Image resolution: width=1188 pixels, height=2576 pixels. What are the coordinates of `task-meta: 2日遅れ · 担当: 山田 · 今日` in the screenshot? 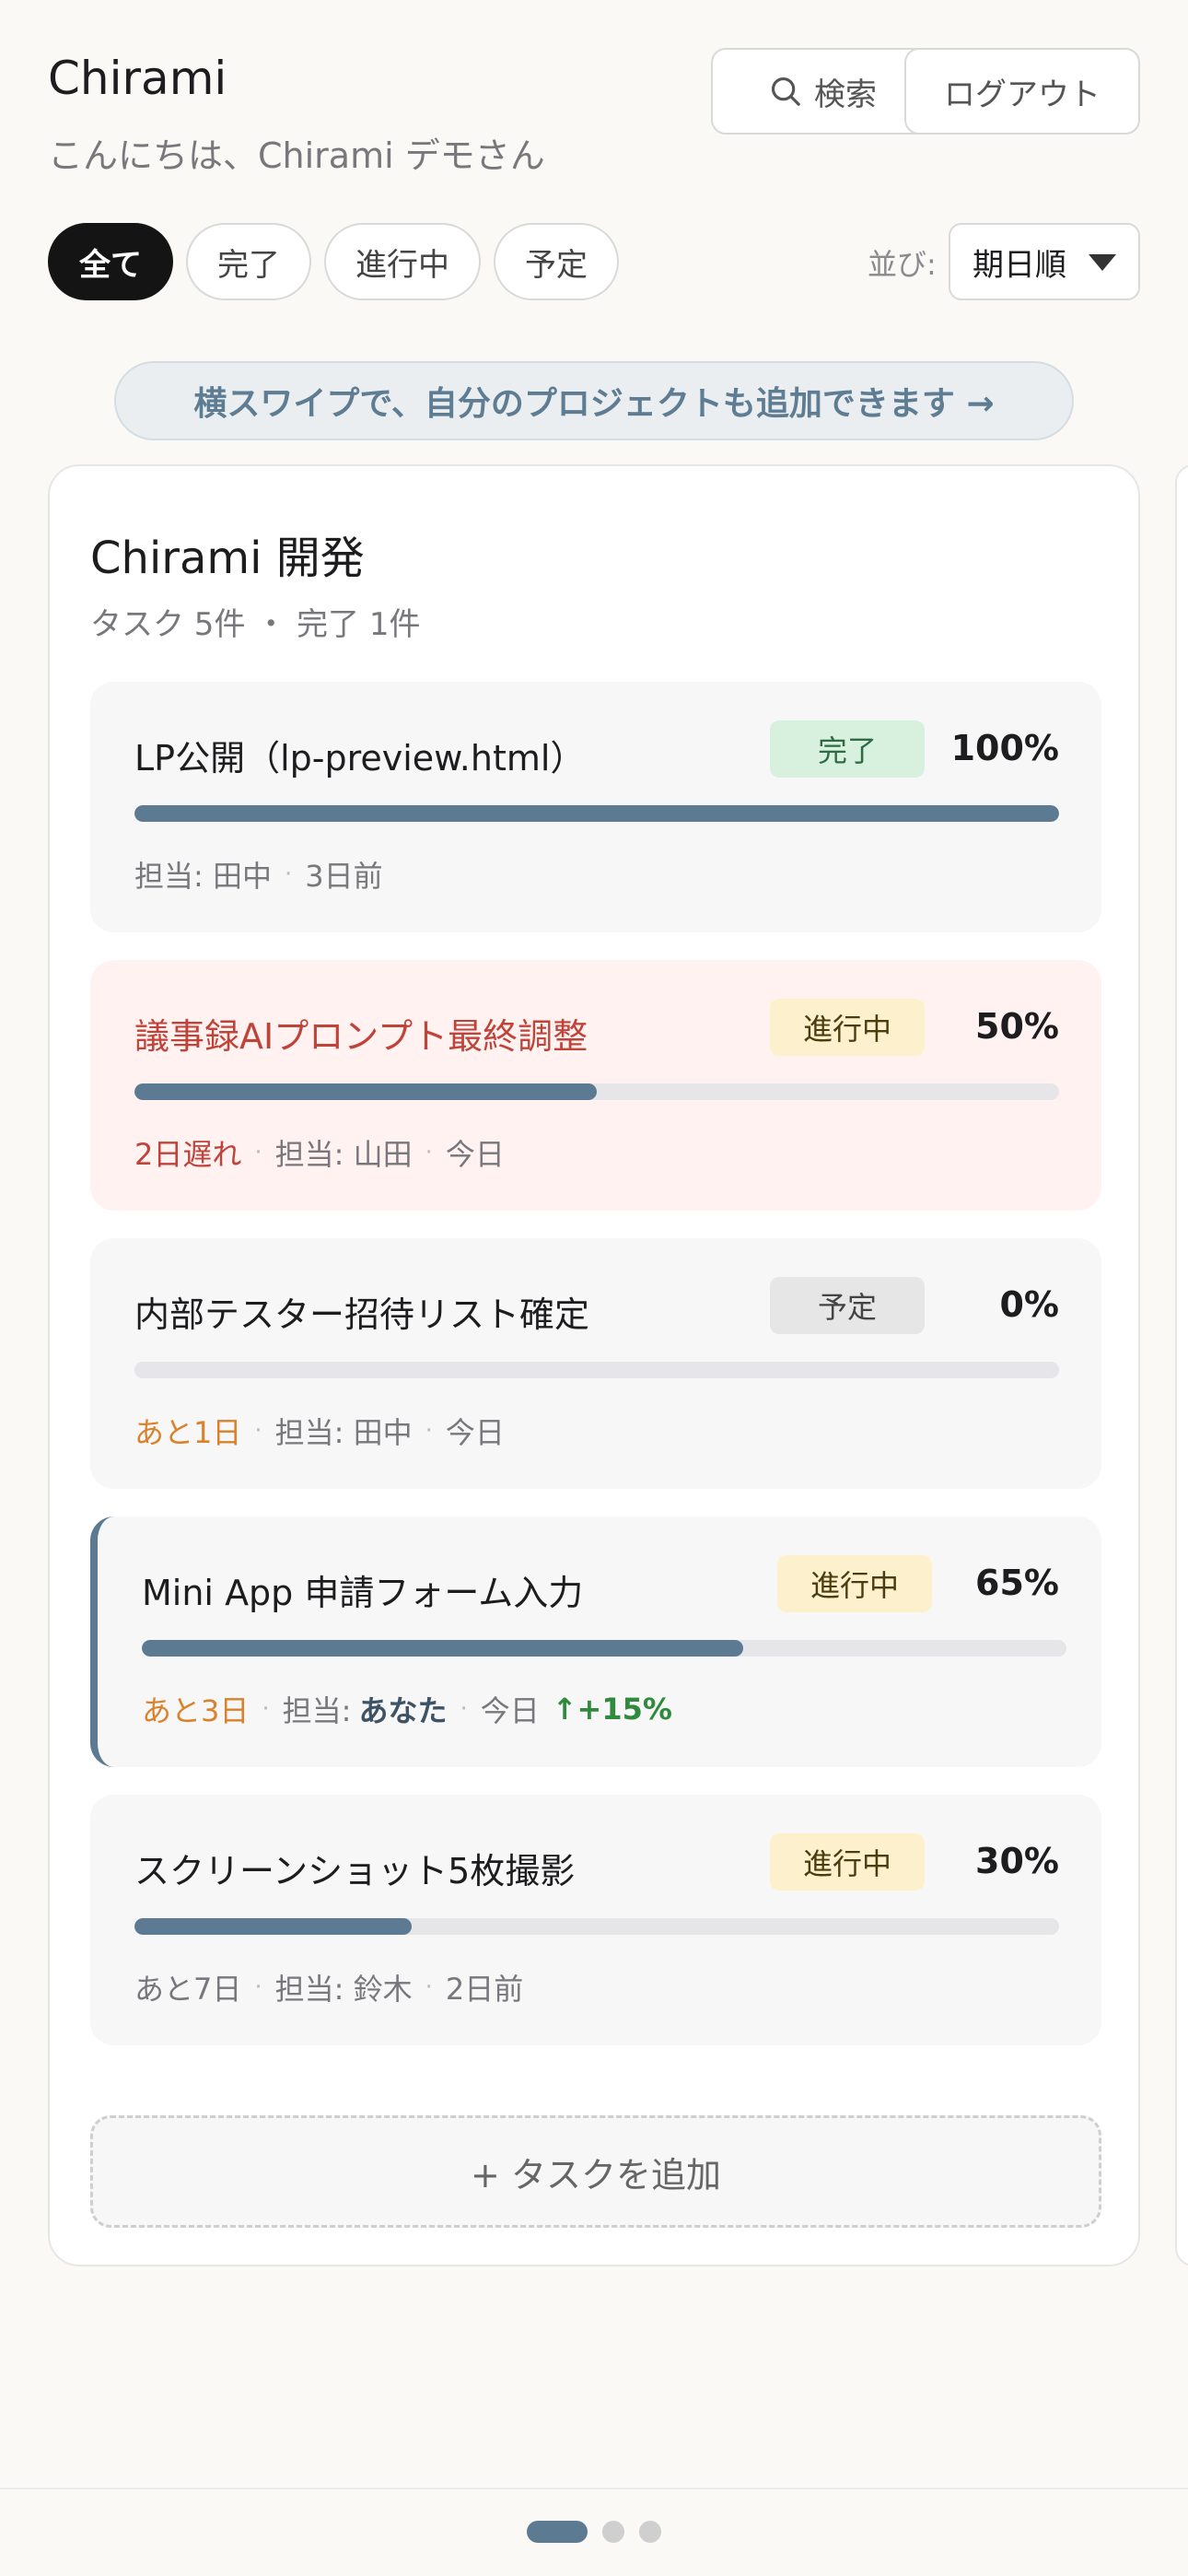 It's located at (319, 1152).